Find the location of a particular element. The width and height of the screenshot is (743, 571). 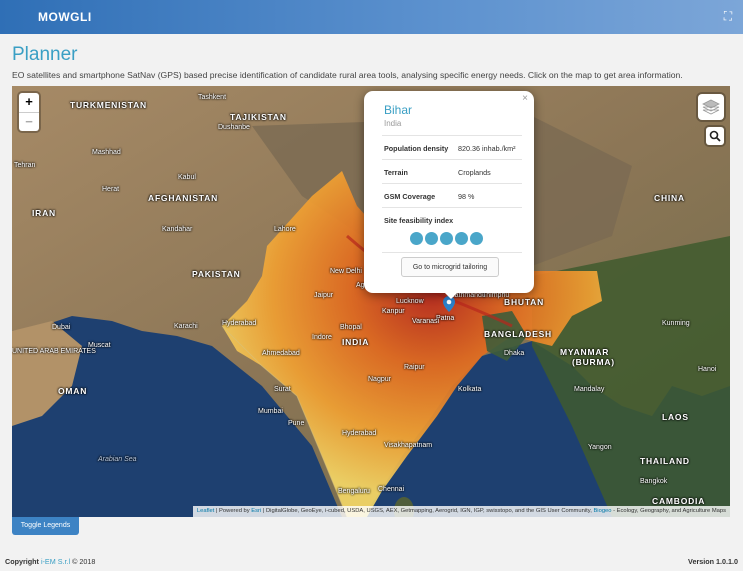

map-label-new-delhi: New Delhi is located at coordinates (346, 271).